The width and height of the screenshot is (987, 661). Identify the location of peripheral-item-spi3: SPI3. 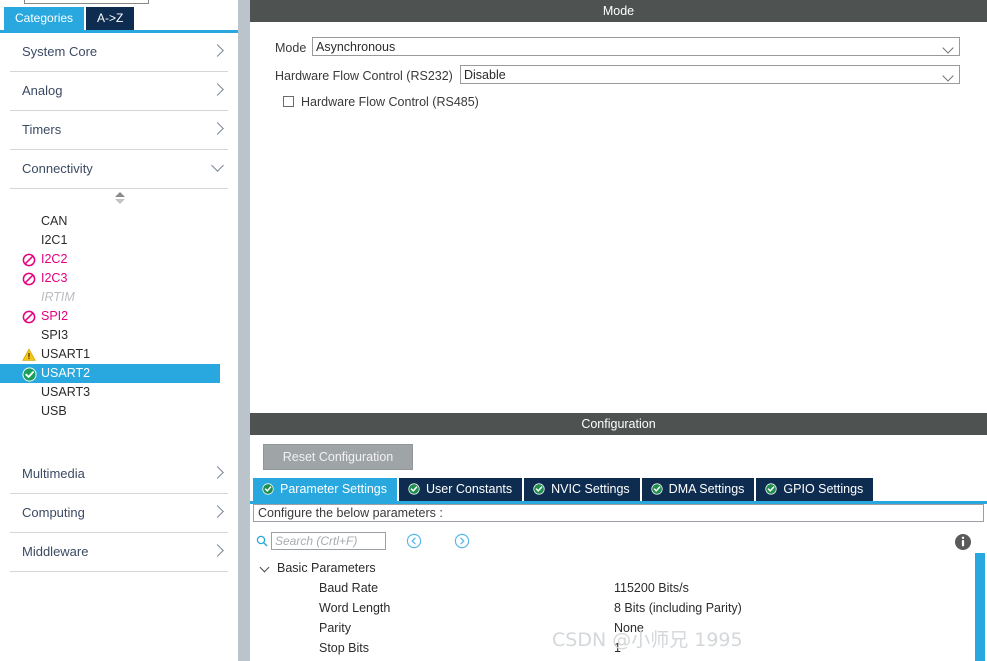
(119, 335).